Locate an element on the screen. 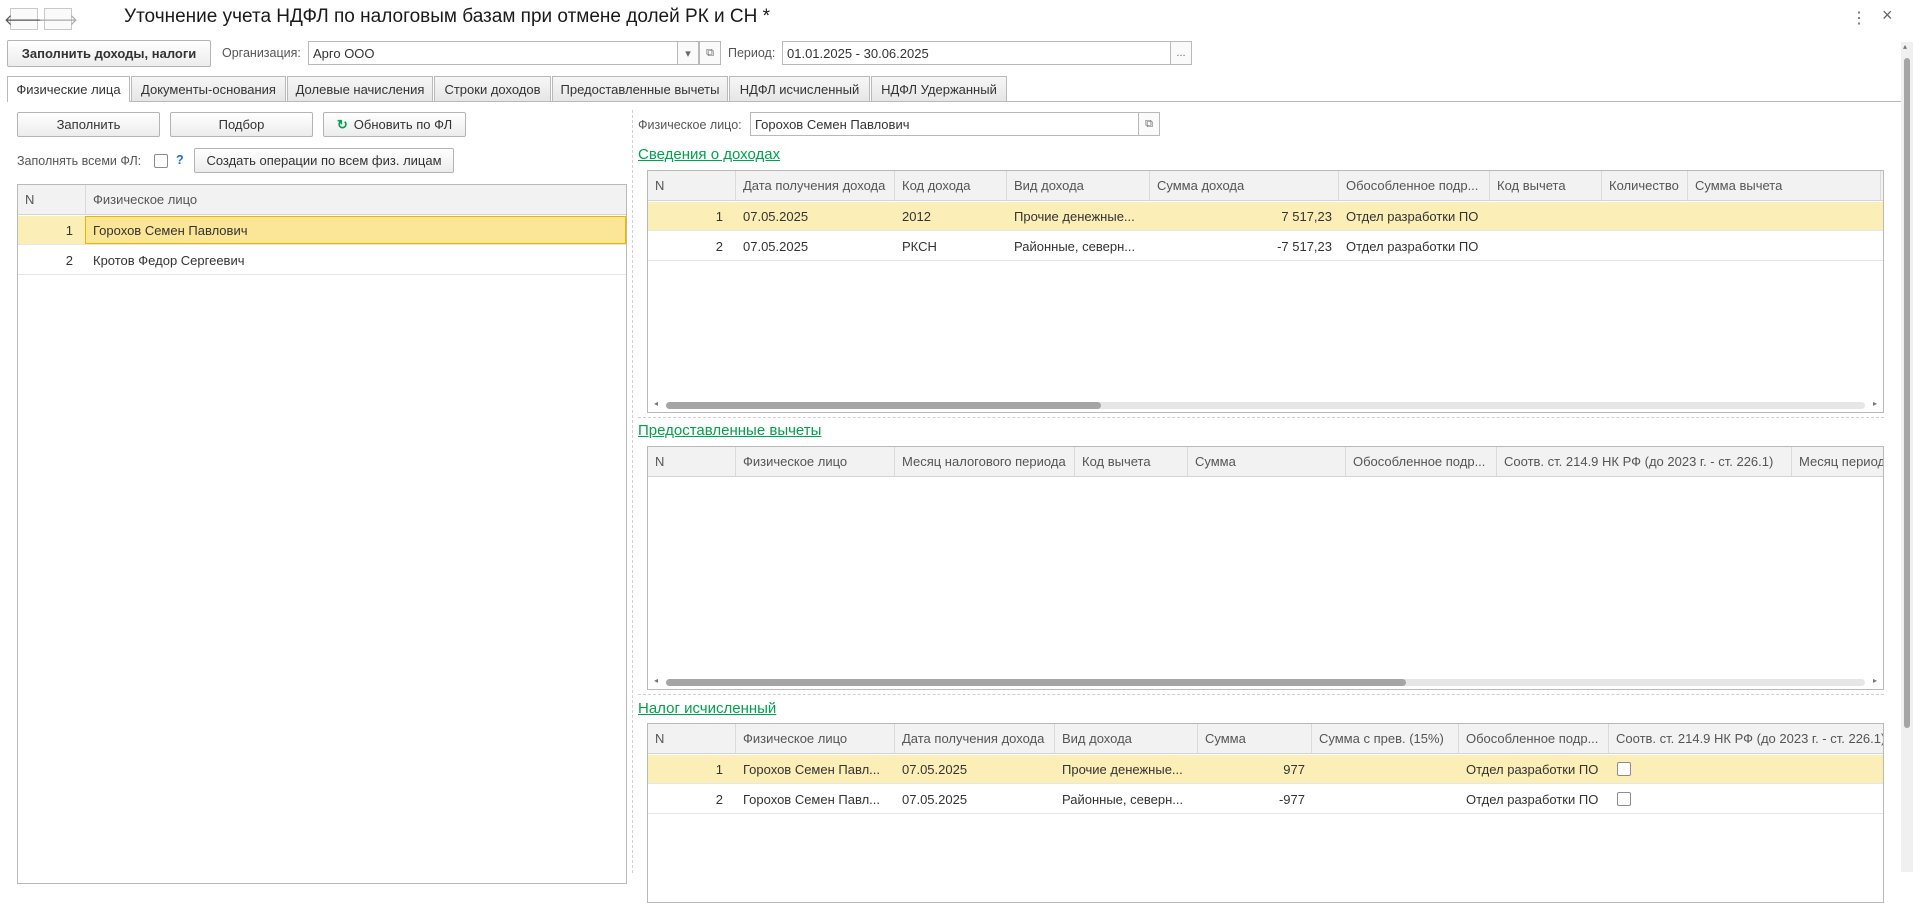  row-number: 2 is located at coordinates (719, 246).